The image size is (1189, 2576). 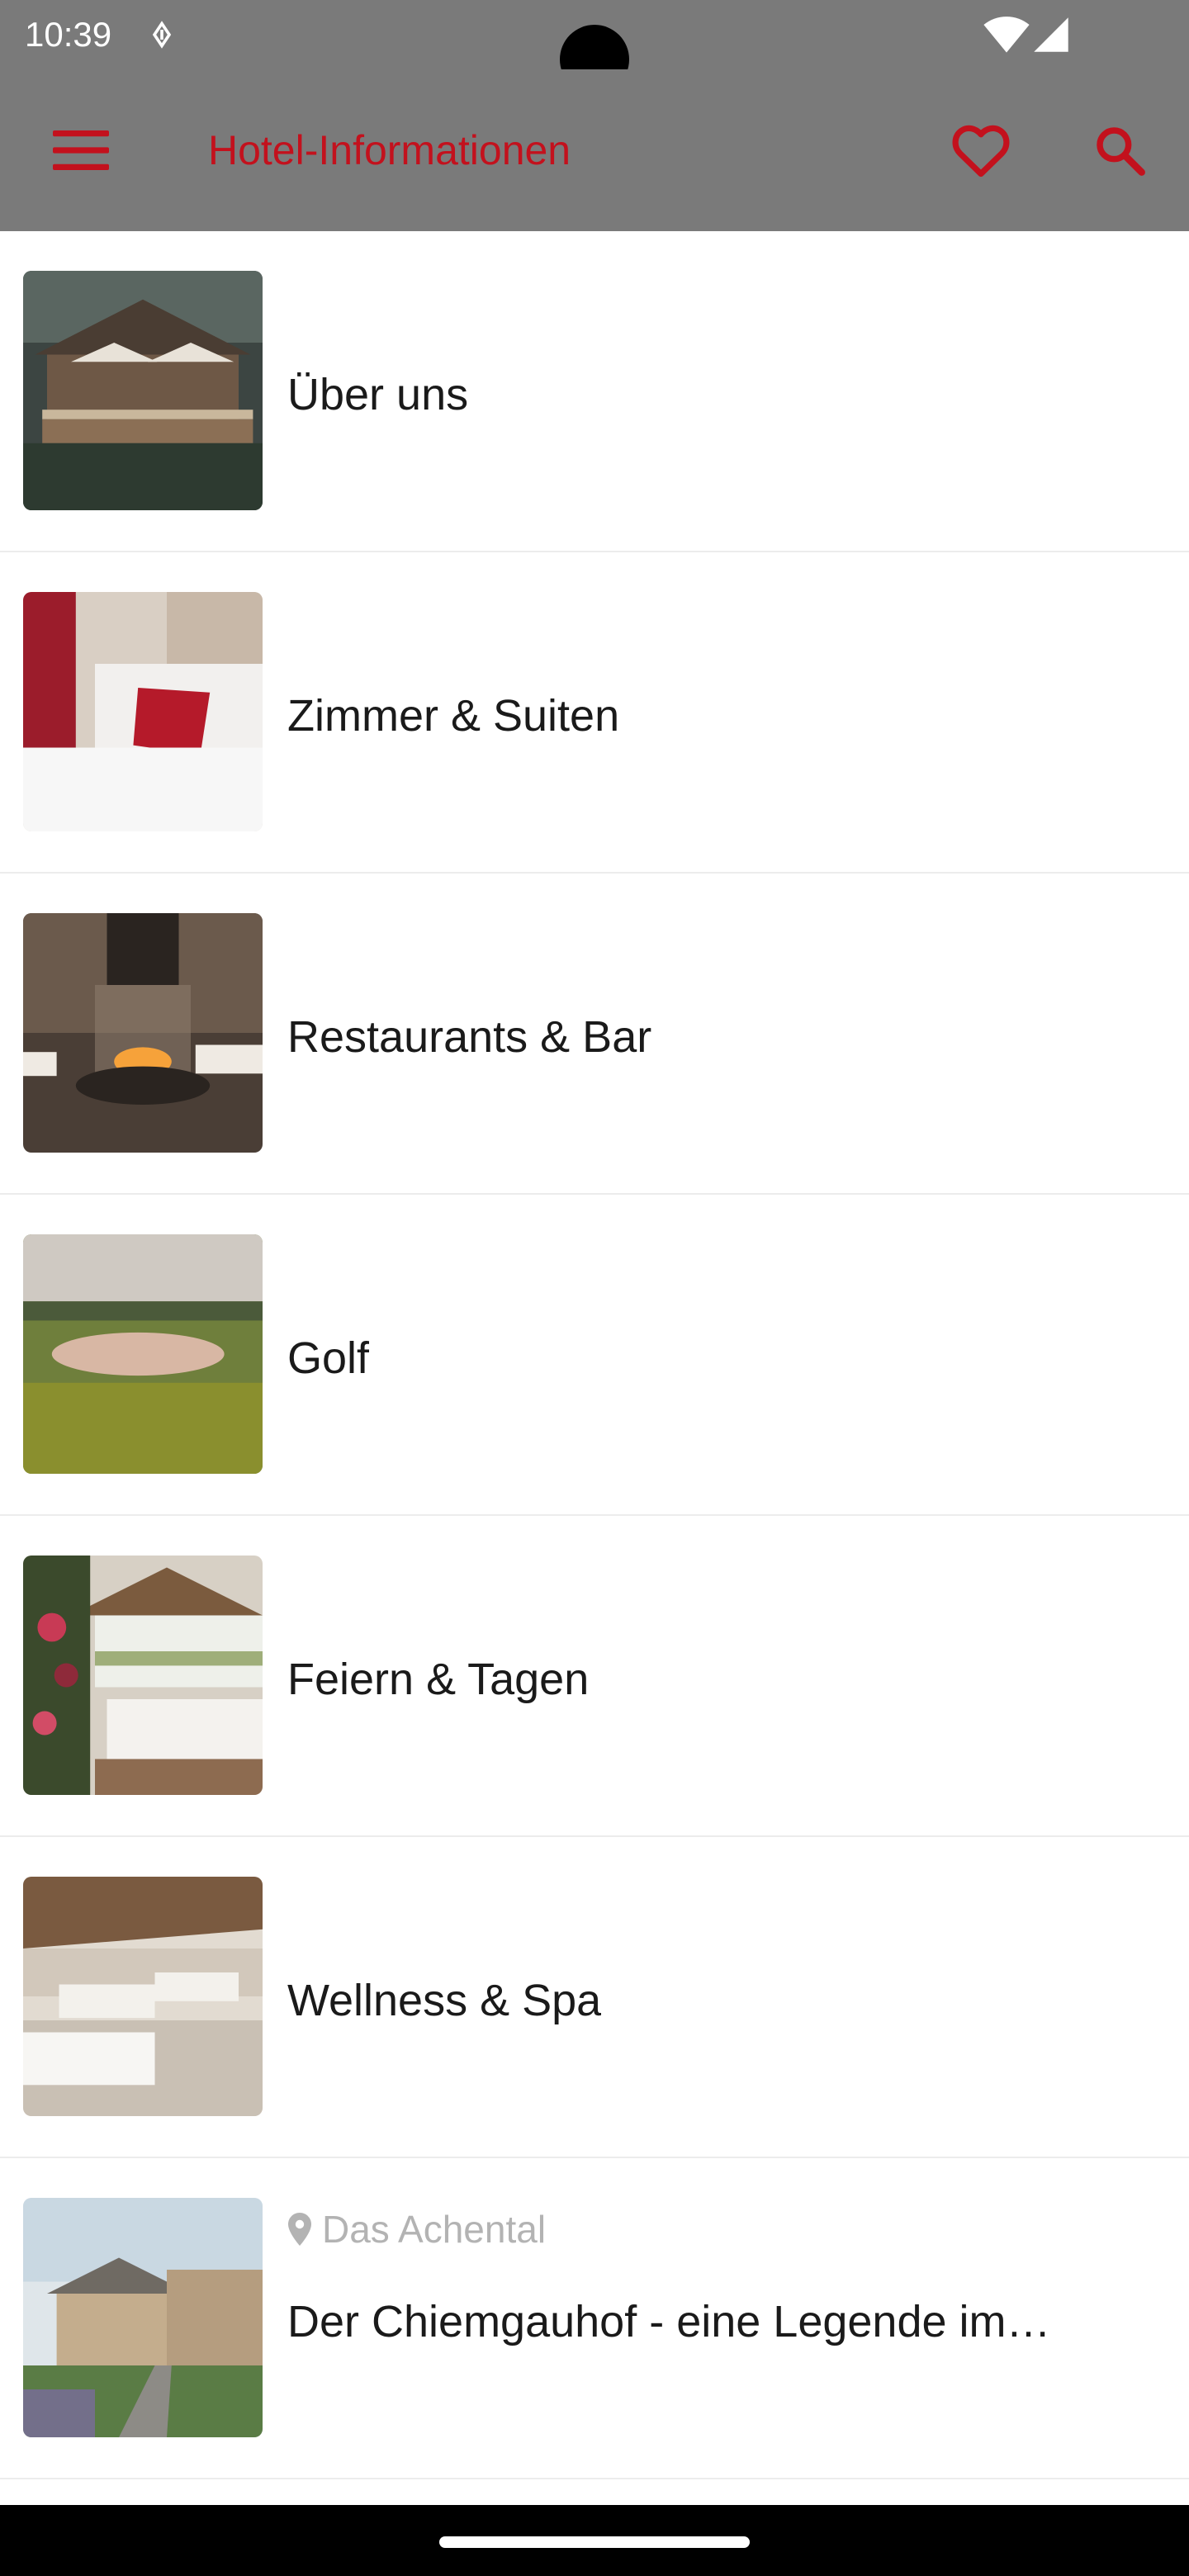 What do you see at coordinates (469, 1037) in the screenshot?
I see `list-item-title: Restaurants & Bar` at bounding box center [469, 1037].